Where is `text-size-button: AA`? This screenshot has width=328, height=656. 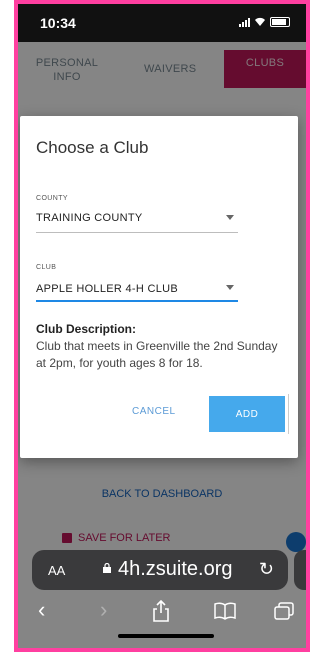
text-size-button: AA is located at coordinates (56, 570).